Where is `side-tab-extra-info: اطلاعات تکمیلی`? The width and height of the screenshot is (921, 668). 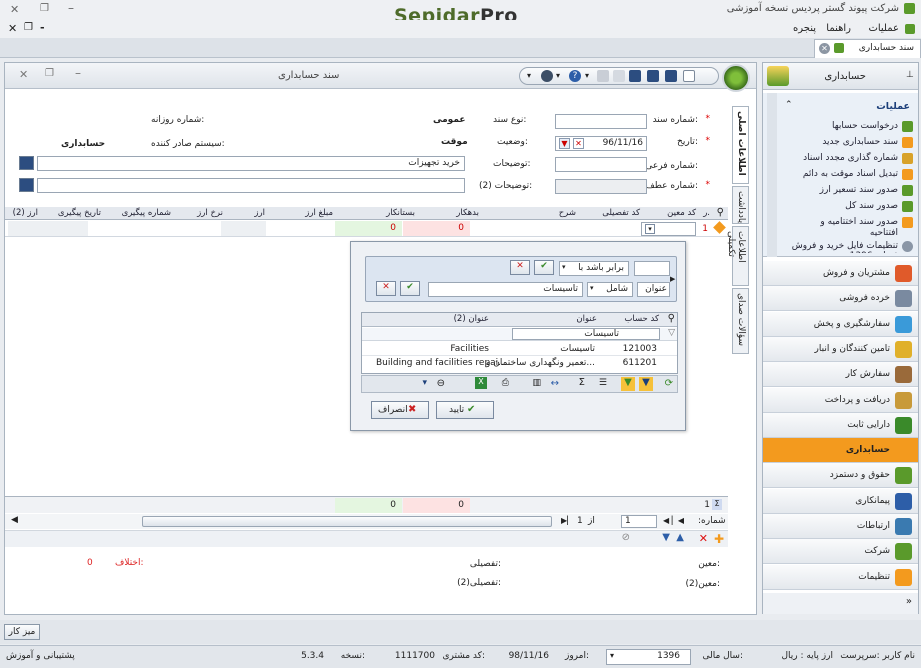 side-tab-extra-info: اطلاعات تکمیلی is located at coordinates (737, 256).